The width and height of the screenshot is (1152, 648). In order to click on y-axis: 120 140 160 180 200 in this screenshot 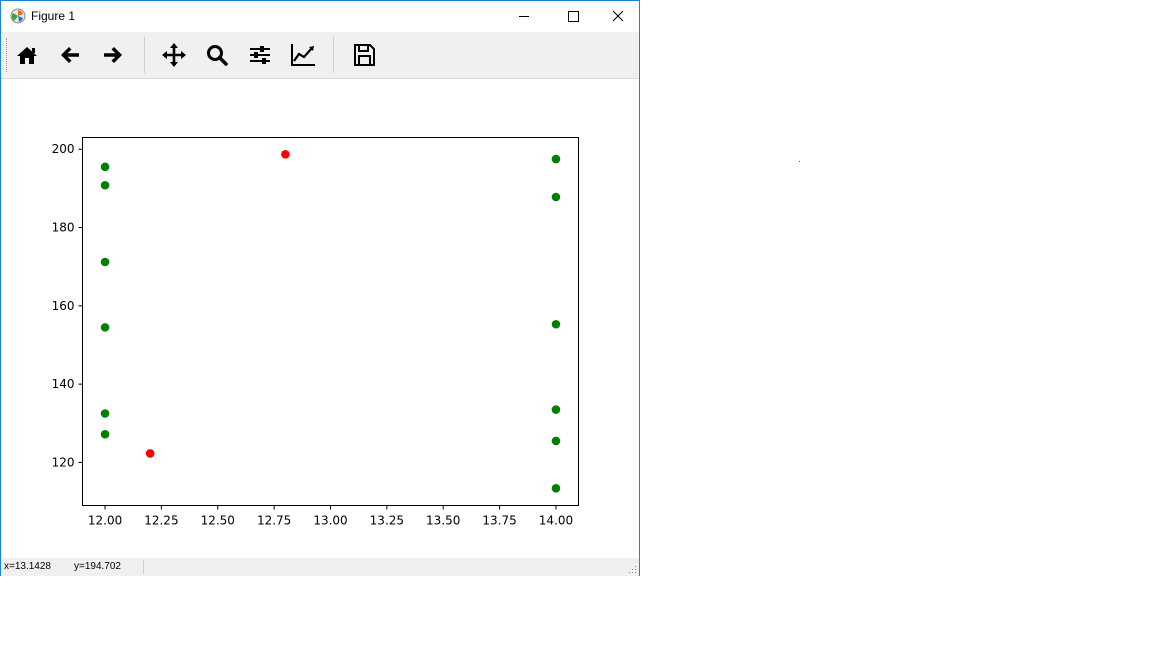, I will do `click(67, 305)`.